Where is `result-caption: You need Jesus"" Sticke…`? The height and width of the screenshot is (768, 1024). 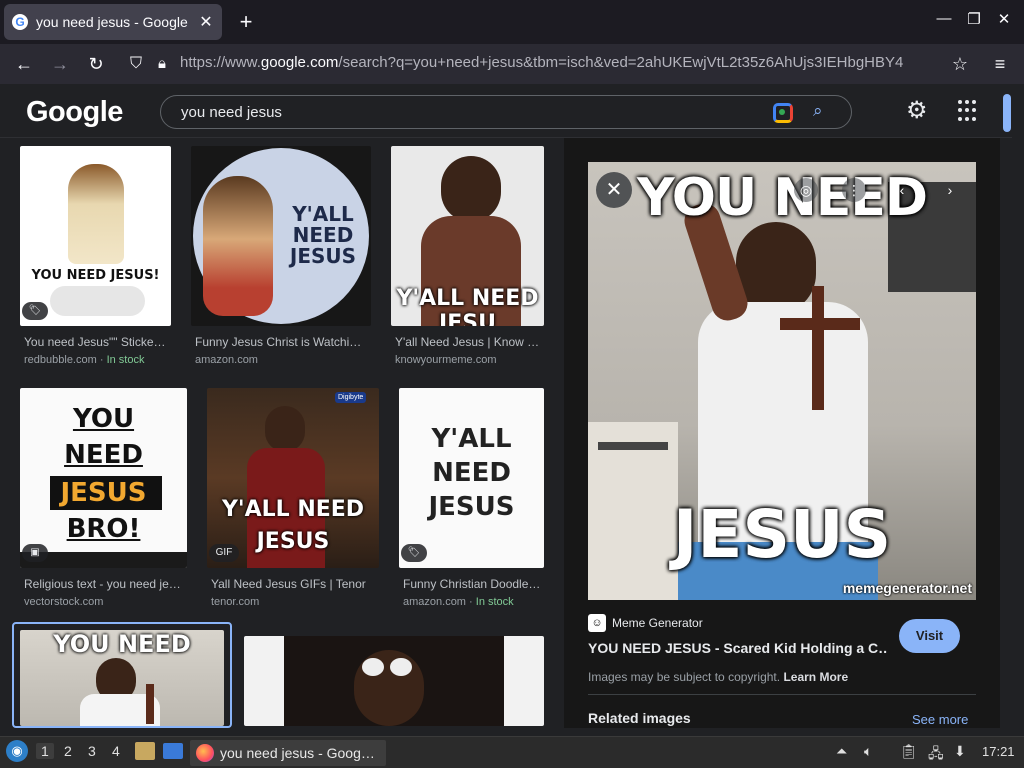
result-caption: You need Jesus"" Sticke… is located at coordinates (98, 342).